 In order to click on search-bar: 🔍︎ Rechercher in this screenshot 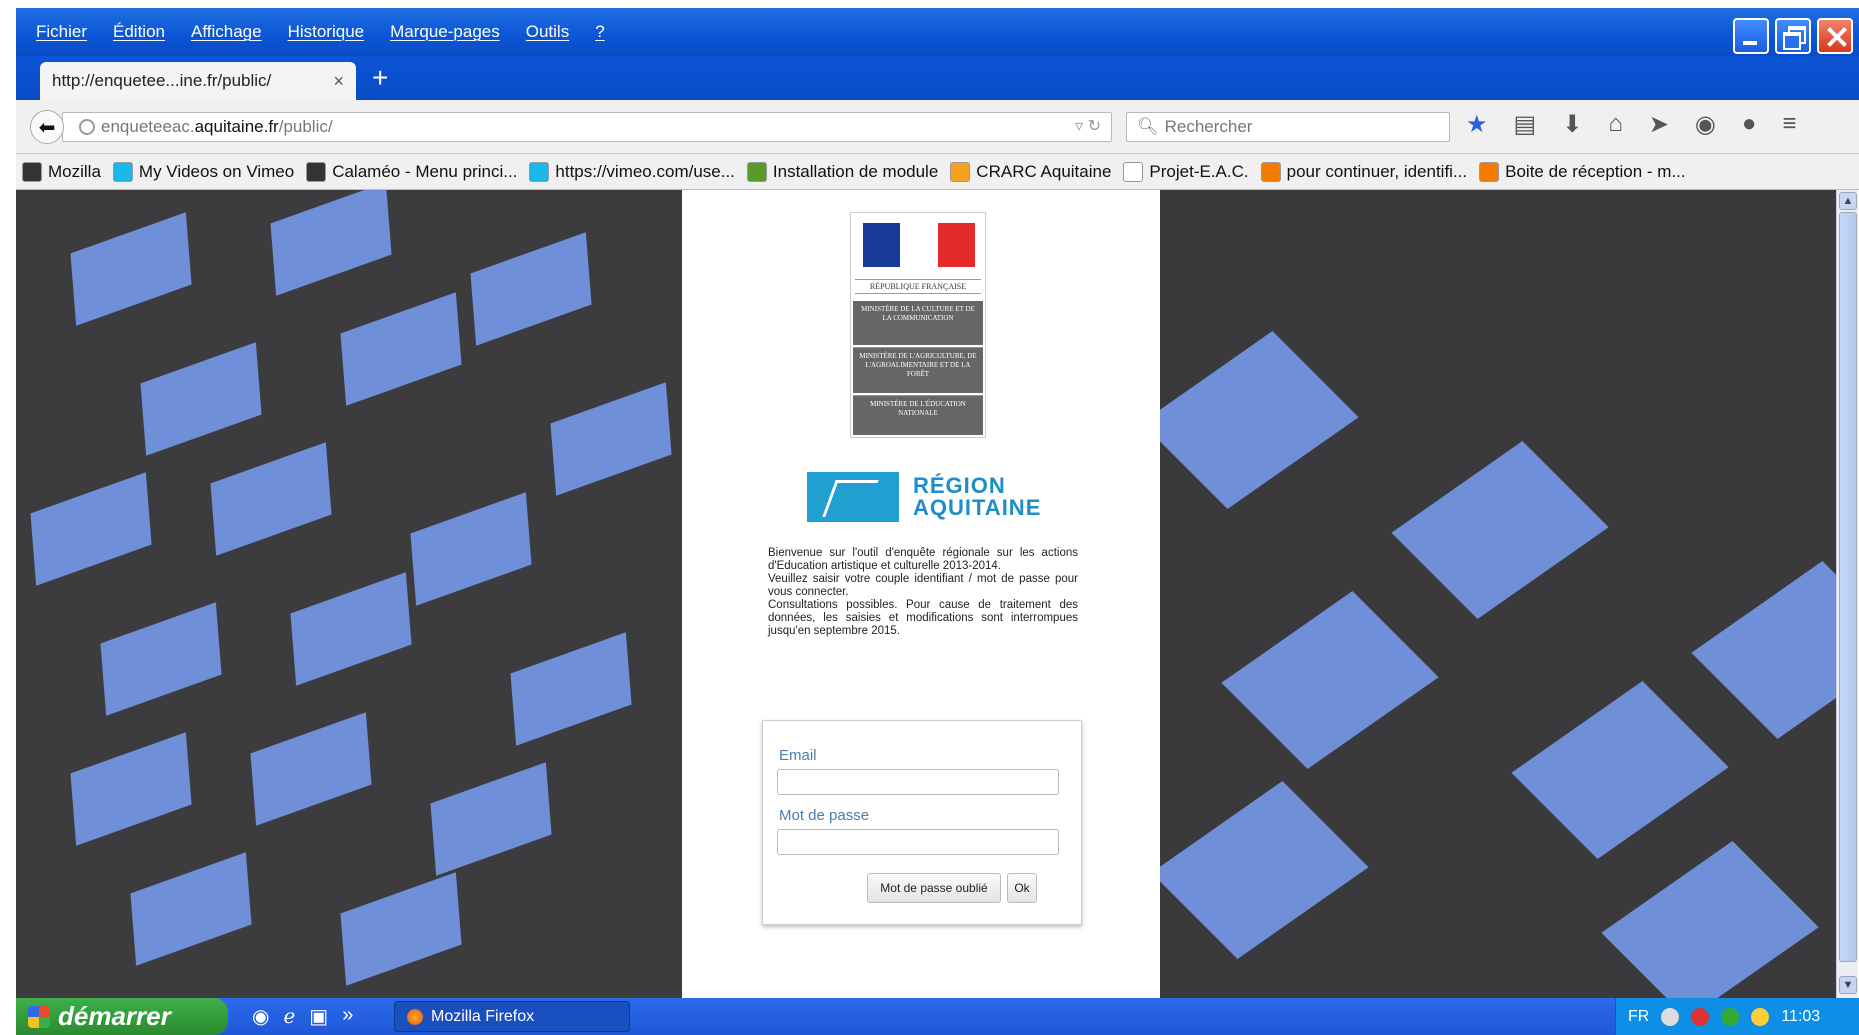, I will do `click(1288, 127)`.